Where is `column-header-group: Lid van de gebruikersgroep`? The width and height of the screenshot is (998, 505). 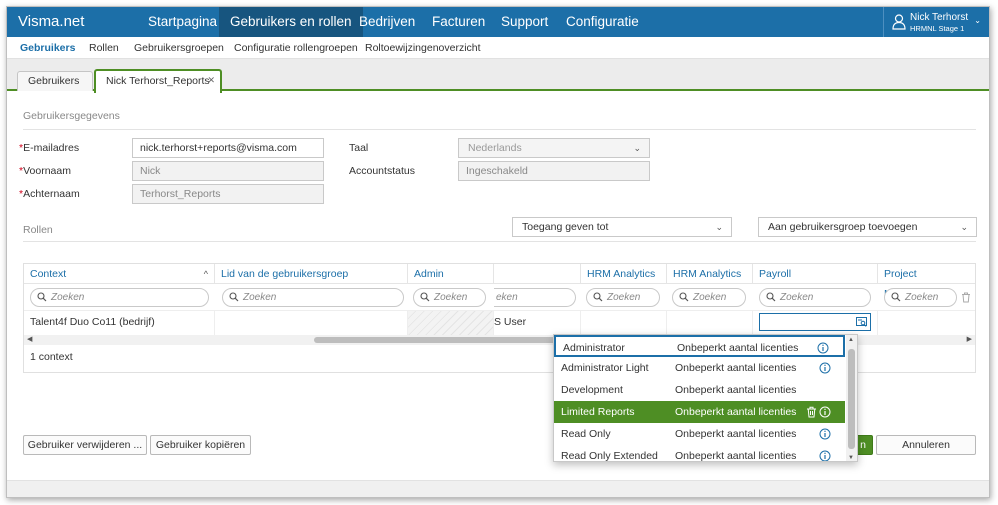
column-header-group: Lid van de gebruikersgroep is located at coordinates (311, 274).